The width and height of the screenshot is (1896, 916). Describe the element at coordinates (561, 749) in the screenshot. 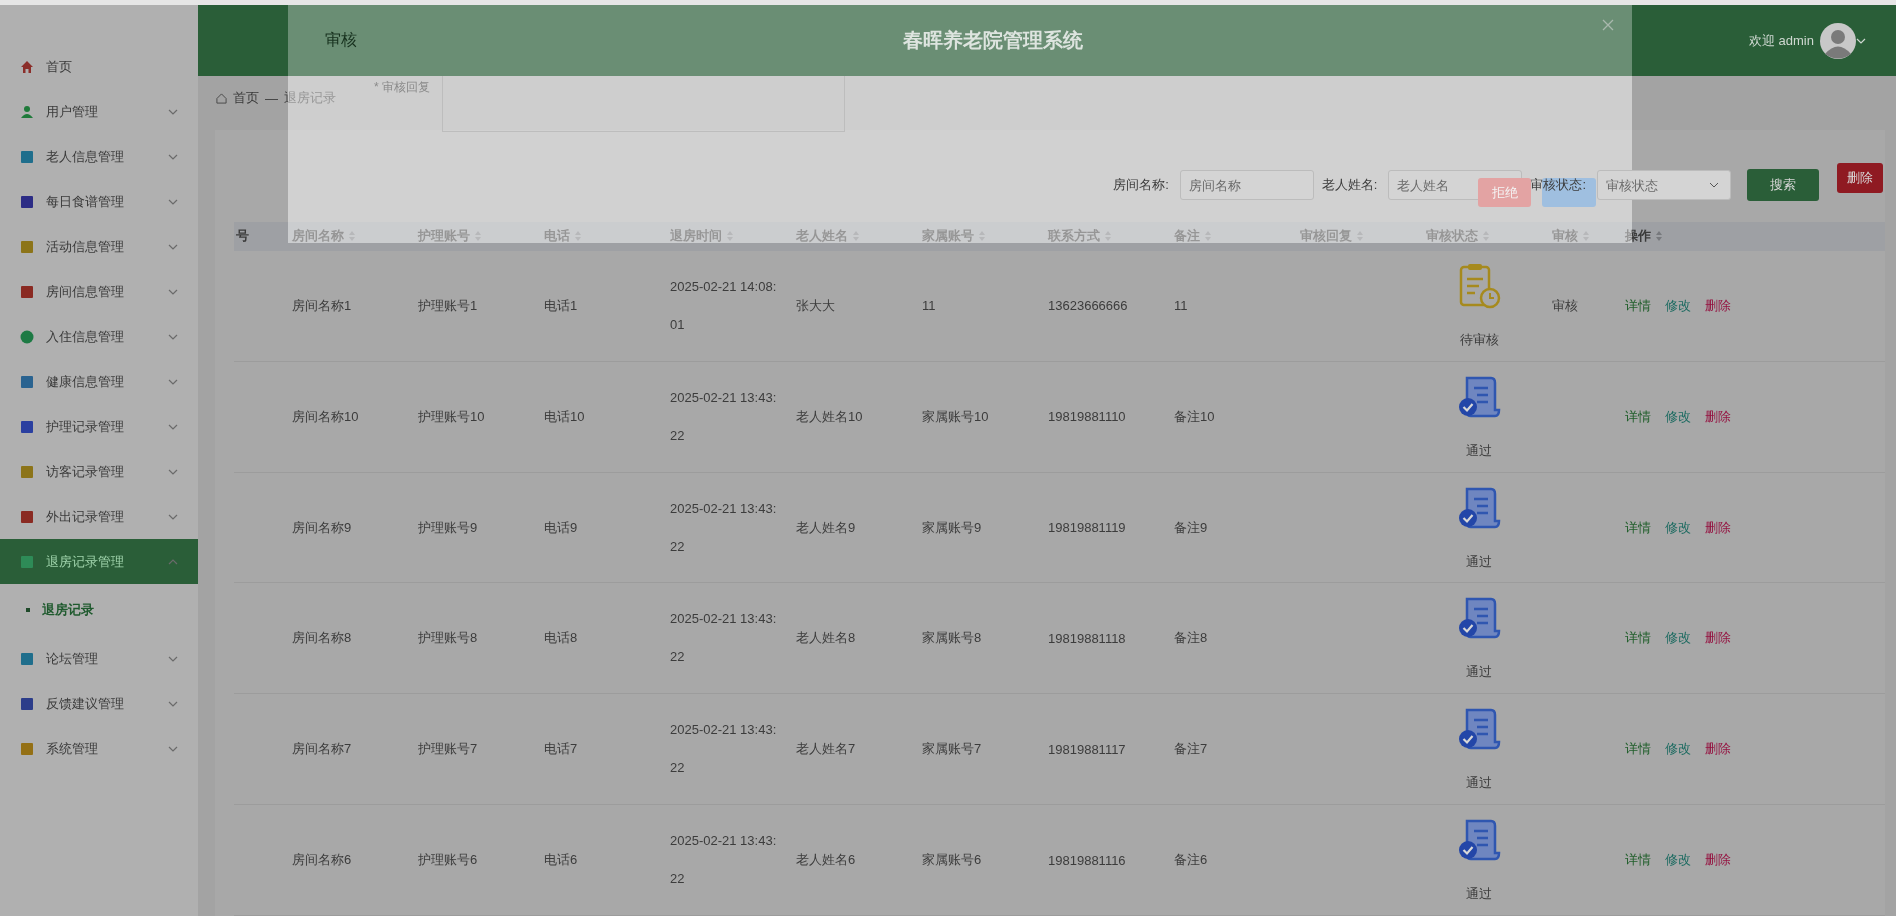

I see `table-cell: 电话7` at that location.